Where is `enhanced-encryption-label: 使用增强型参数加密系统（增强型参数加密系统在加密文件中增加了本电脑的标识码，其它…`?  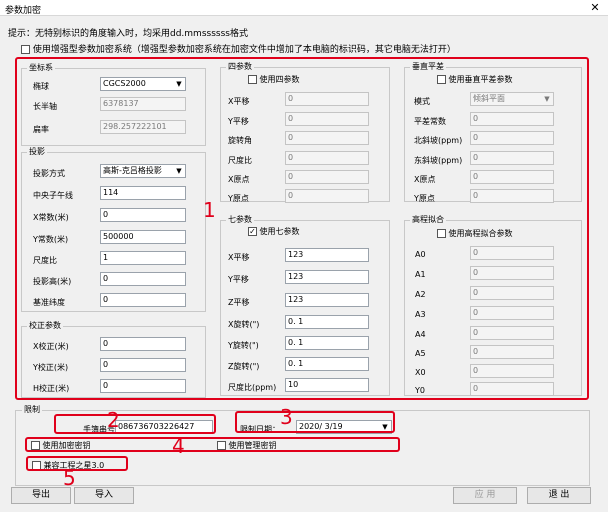 enhanced-encryption-label: 使用增强型参数加密系统（增强型参数加密系统在加密文件中增加了本电脑的标识码，其它… is located at coordinates (244, 50).